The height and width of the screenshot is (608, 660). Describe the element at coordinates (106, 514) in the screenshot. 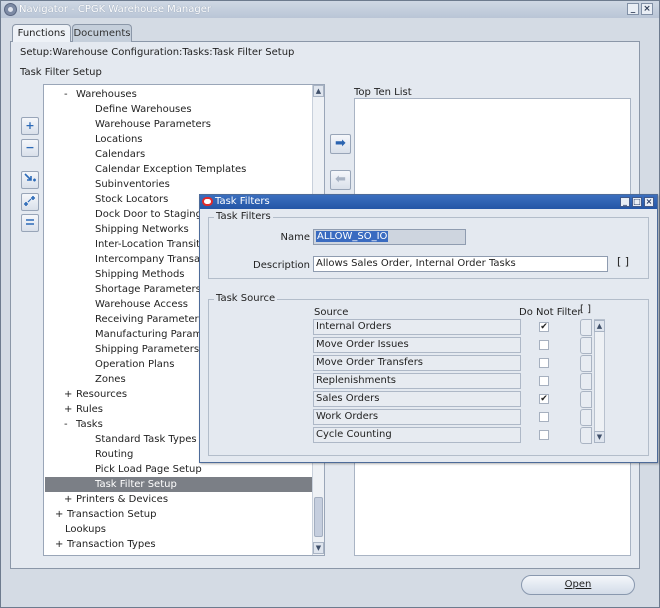

I see `tree-item: + Transaction Setup` at that location.